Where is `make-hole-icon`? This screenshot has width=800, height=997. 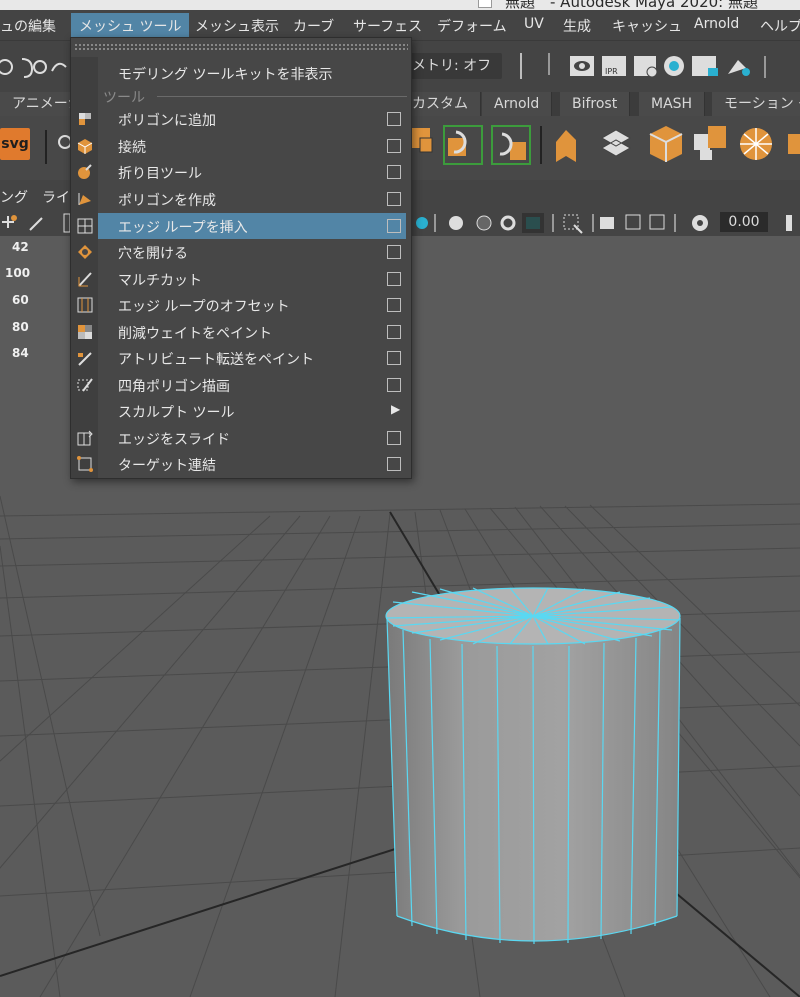
make-hole-icon is located at coordinates (85, 252).